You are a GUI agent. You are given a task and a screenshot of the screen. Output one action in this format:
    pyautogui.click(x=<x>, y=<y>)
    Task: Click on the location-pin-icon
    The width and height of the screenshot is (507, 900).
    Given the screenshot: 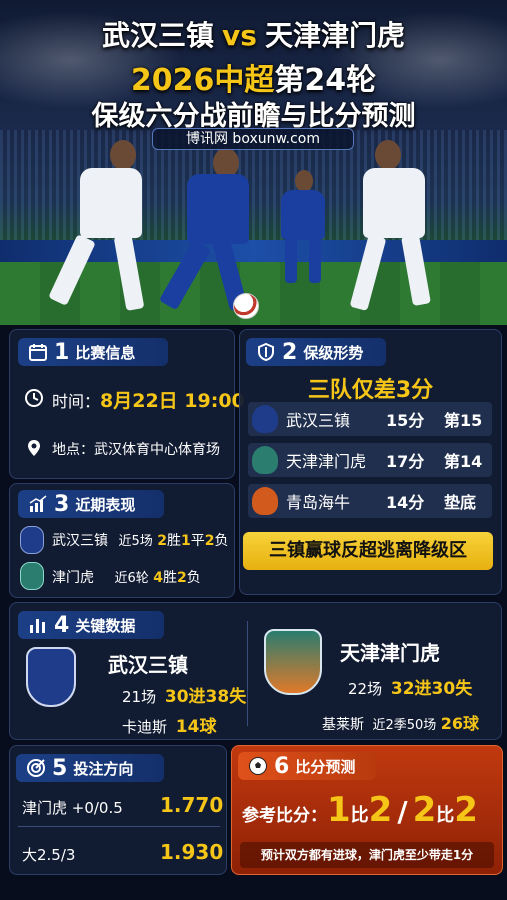 What is the action you would take?
    pyautogui.click(x=34, y=448)
    